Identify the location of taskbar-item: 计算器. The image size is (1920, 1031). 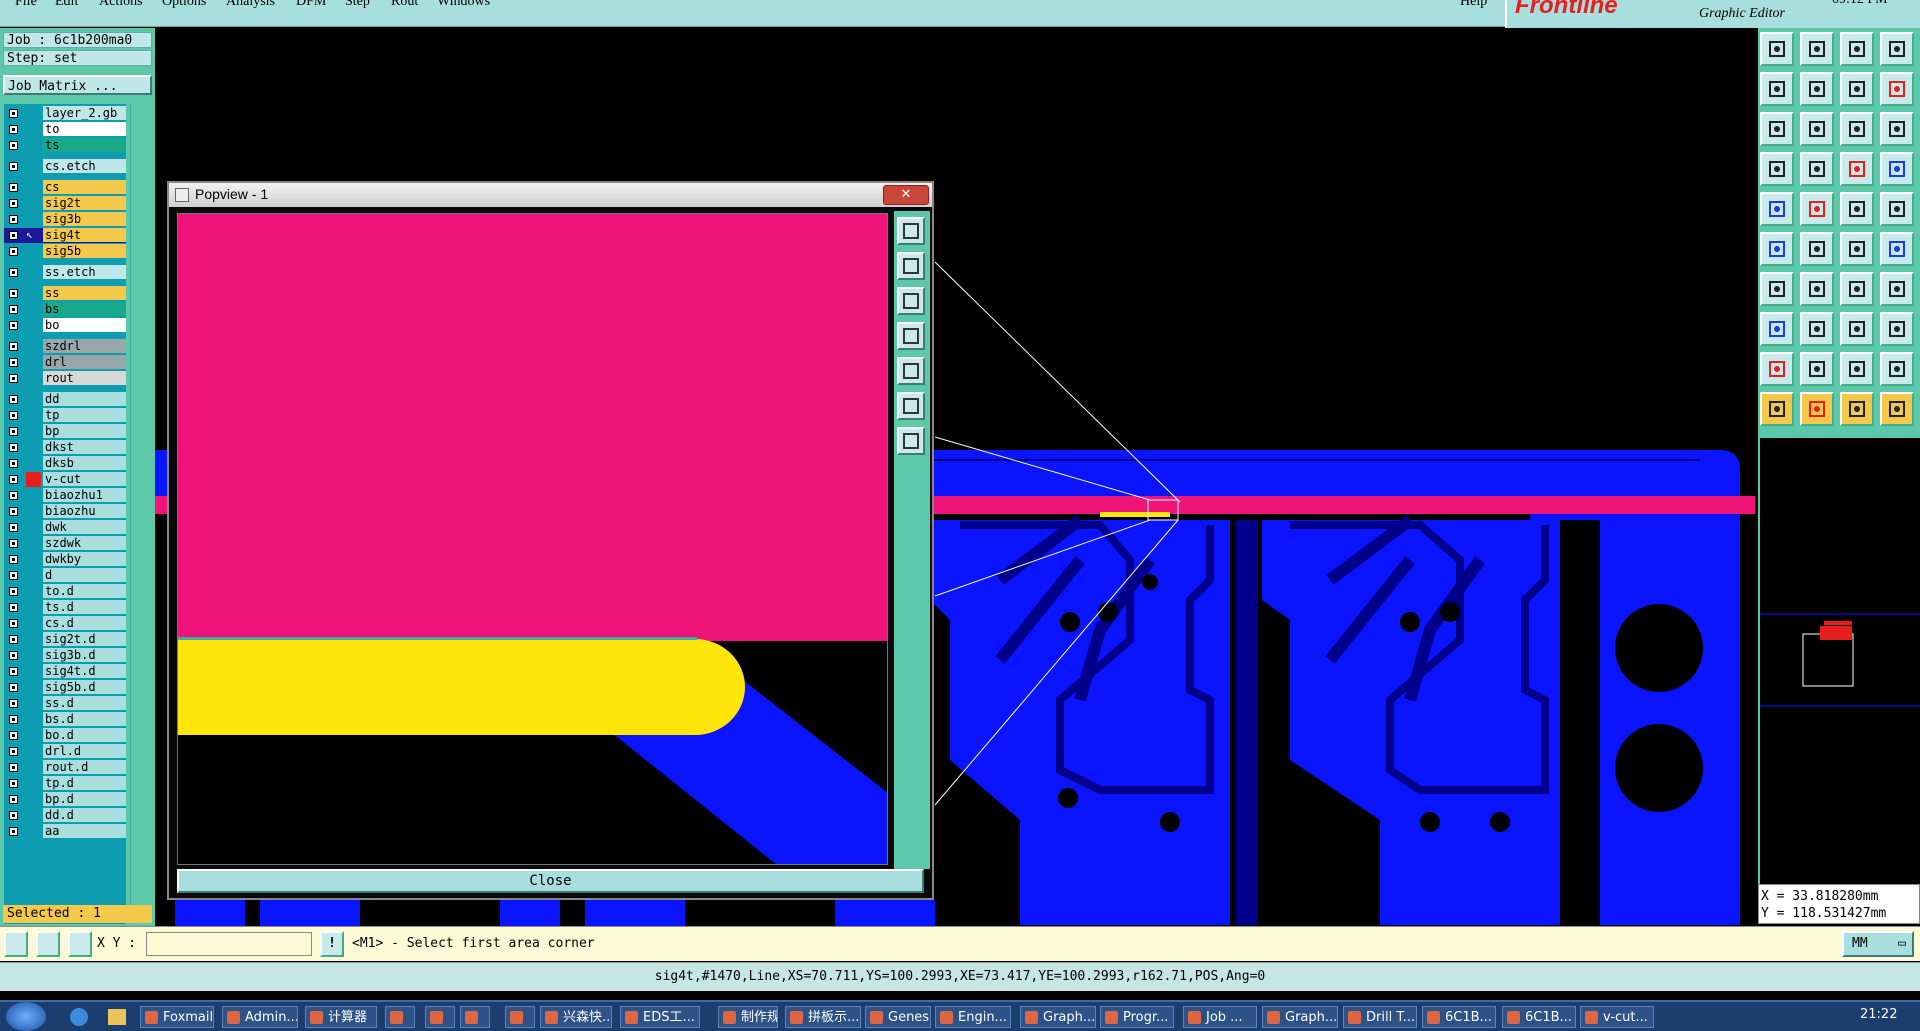
(341, 1017).